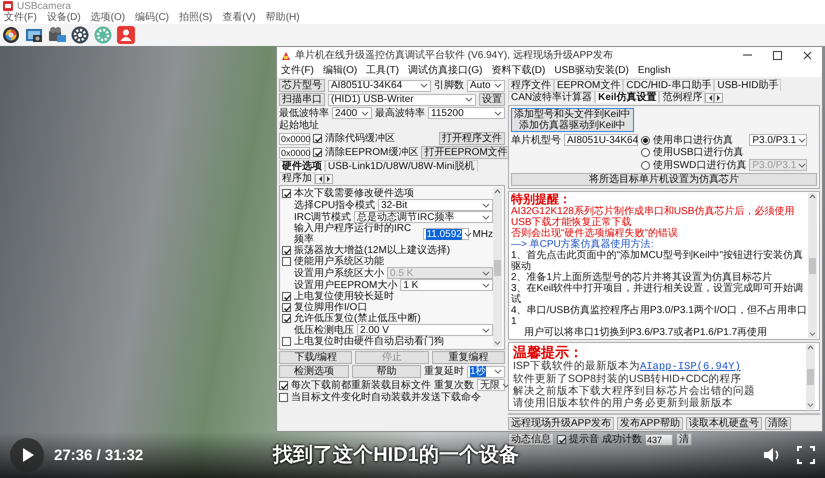  What do you see at coordinates (34, 35) in the screenshot?
I see `photo-camera-icon` at bounding box center [34, 35].